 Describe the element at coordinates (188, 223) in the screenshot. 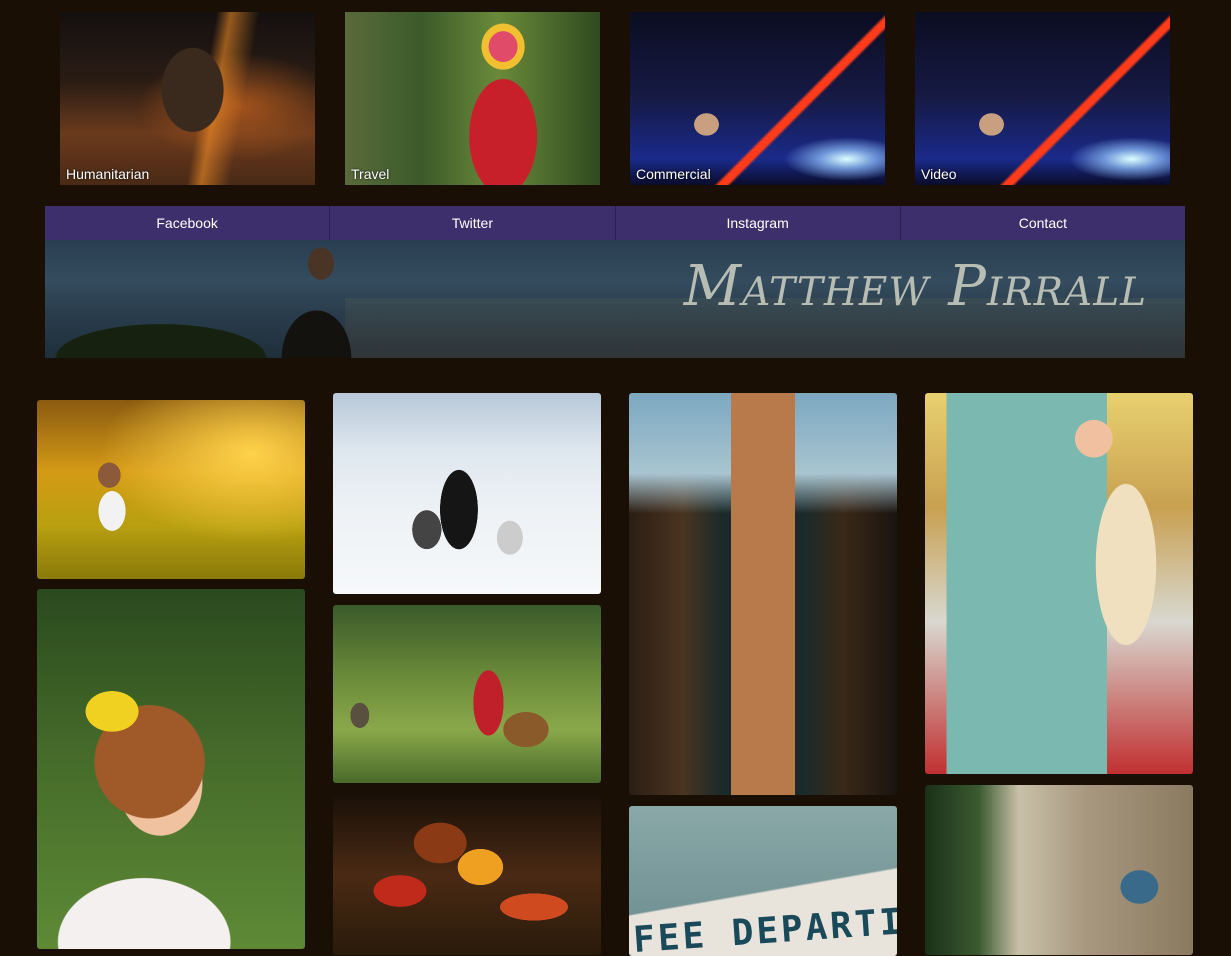

I see `nav-facebook: Facebook` at that location.